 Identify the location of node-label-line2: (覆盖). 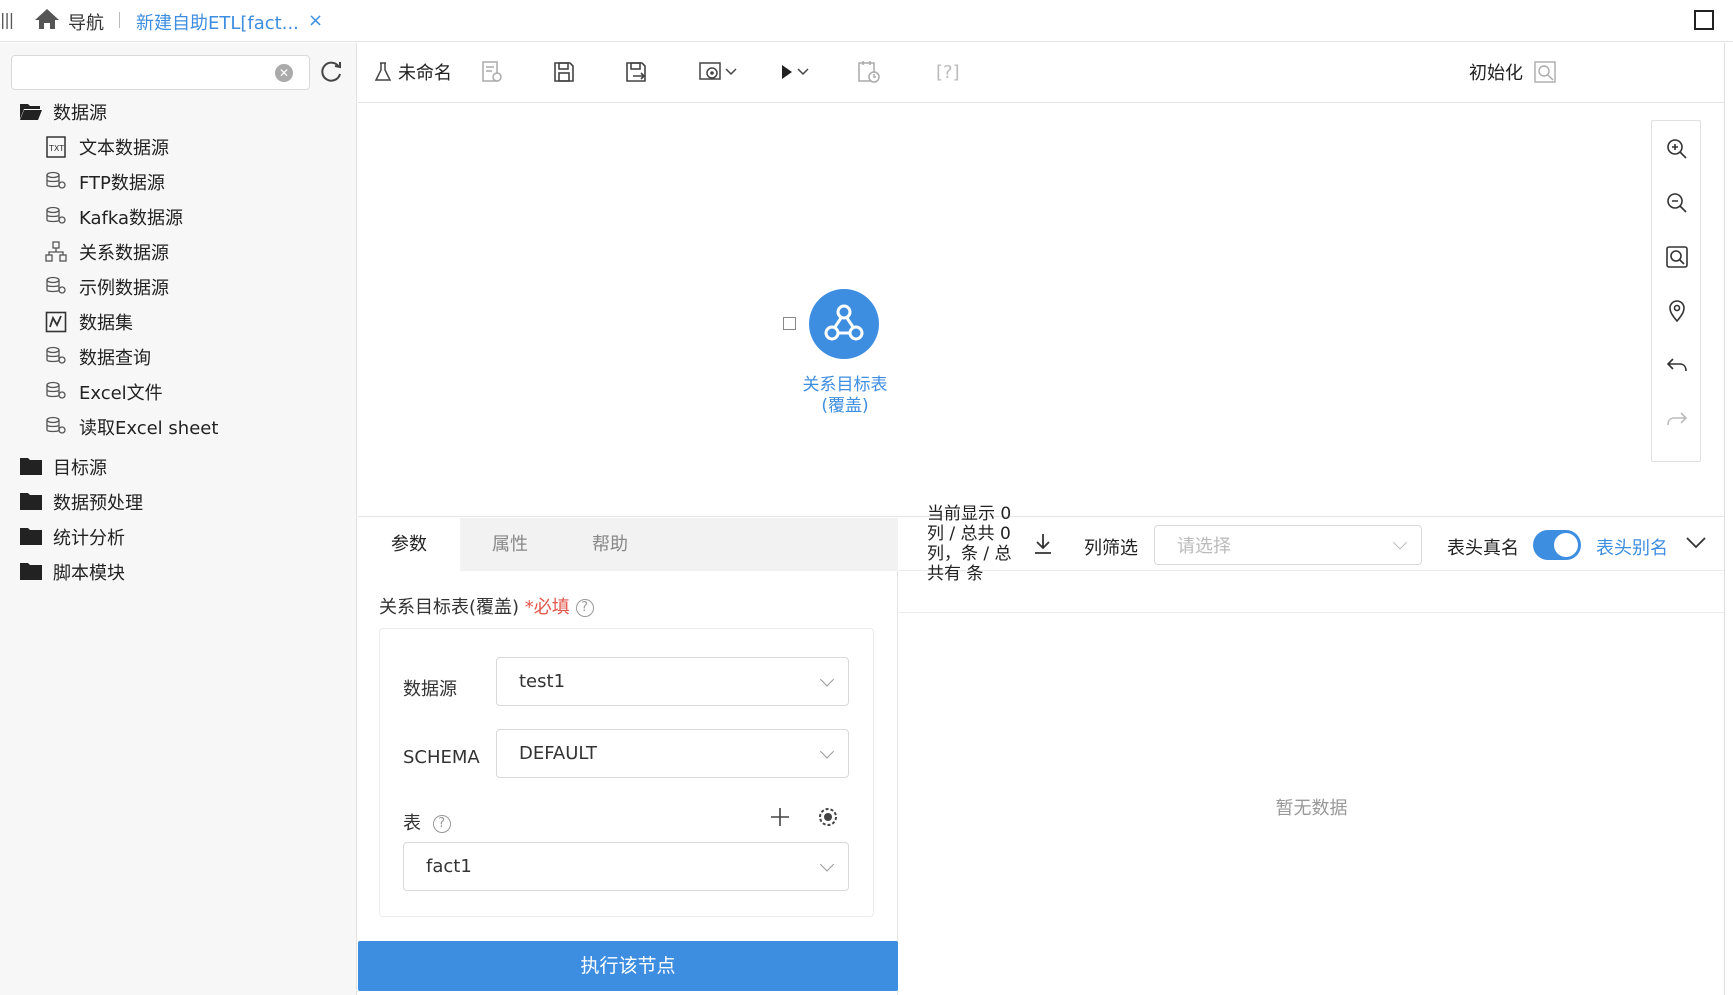
(845, 406).